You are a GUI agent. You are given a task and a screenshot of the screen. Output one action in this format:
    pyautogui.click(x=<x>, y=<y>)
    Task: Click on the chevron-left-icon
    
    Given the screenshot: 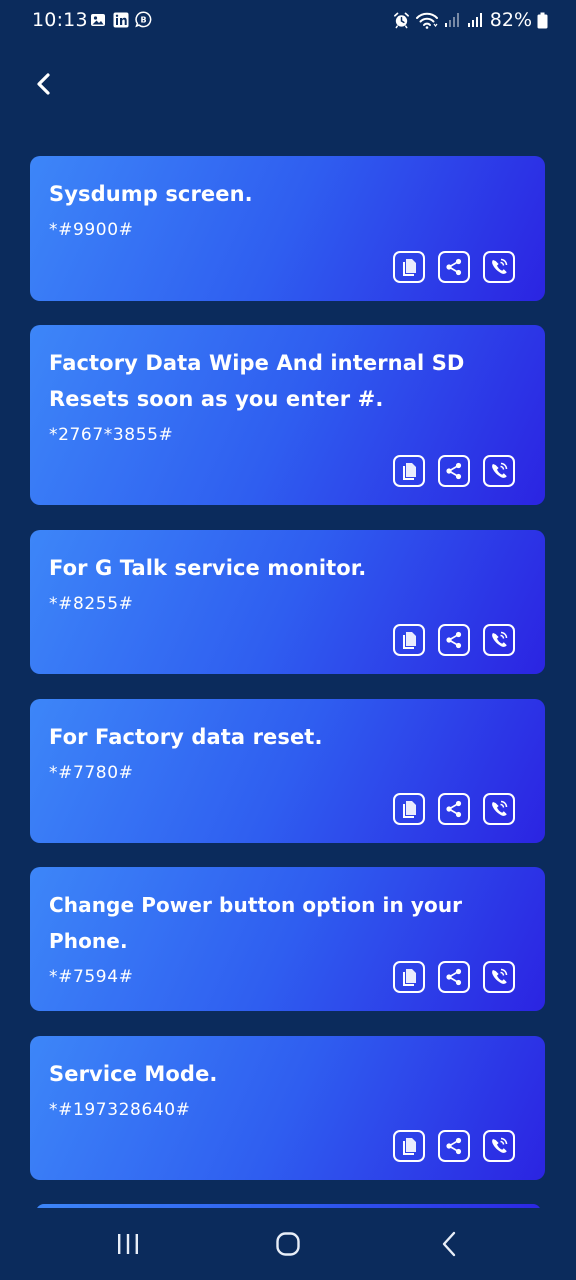 What is the action you would take?
    pyautogui.click(x=43, y=84)
    